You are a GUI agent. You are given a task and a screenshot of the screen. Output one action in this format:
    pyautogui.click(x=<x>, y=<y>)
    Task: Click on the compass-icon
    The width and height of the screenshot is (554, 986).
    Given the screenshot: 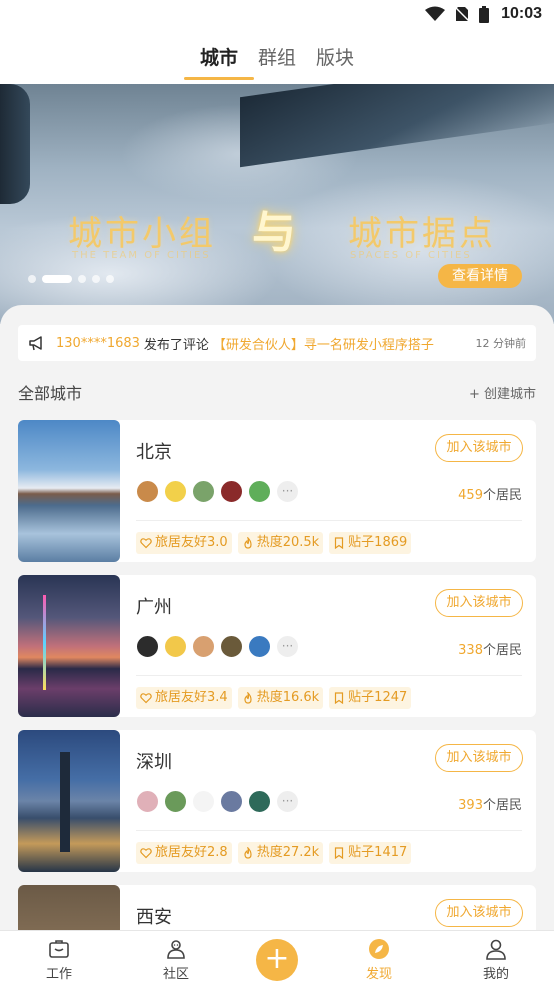 What is the action you would take?
    pyautogui.click(x=379, y=949)
    